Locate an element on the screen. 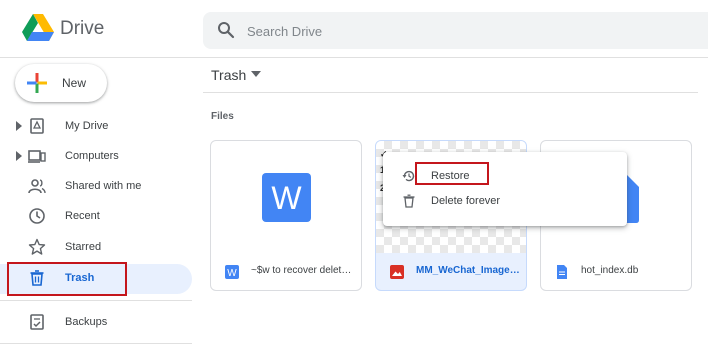 The width and height of the screenshot is (708, 349). word-doc-preview-icon: W is located at coordinates (286, 197).